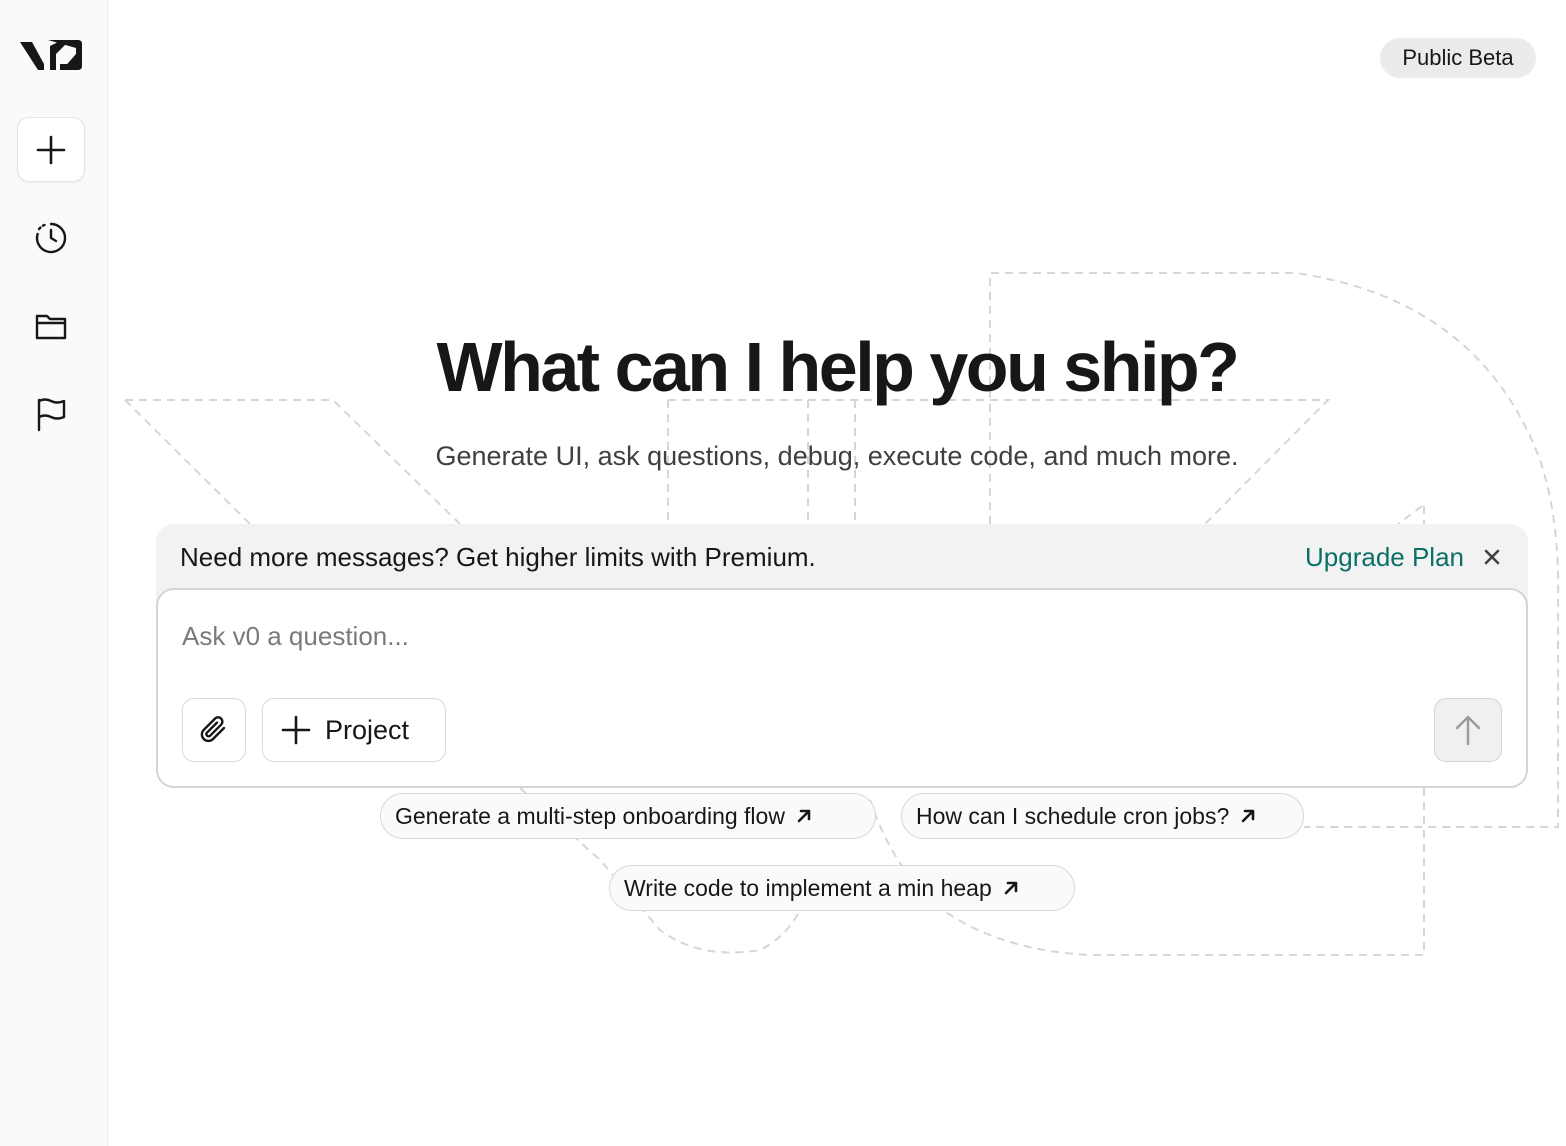 Image resolution: width=1566 pixels, height=1146 pixels. I want to click on history-icon, so click(51, 238).